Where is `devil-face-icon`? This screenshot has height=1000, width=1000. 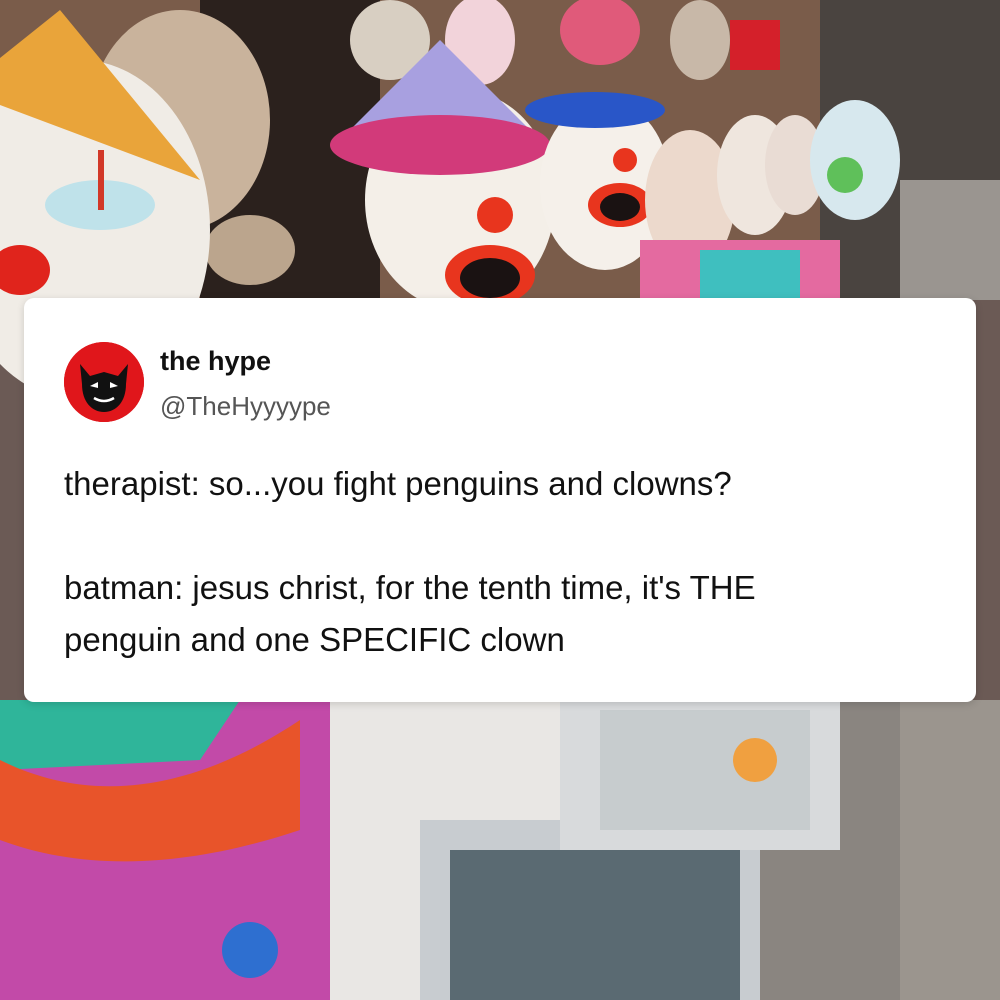 devil-face-icon is located at coordinates (104, 382).